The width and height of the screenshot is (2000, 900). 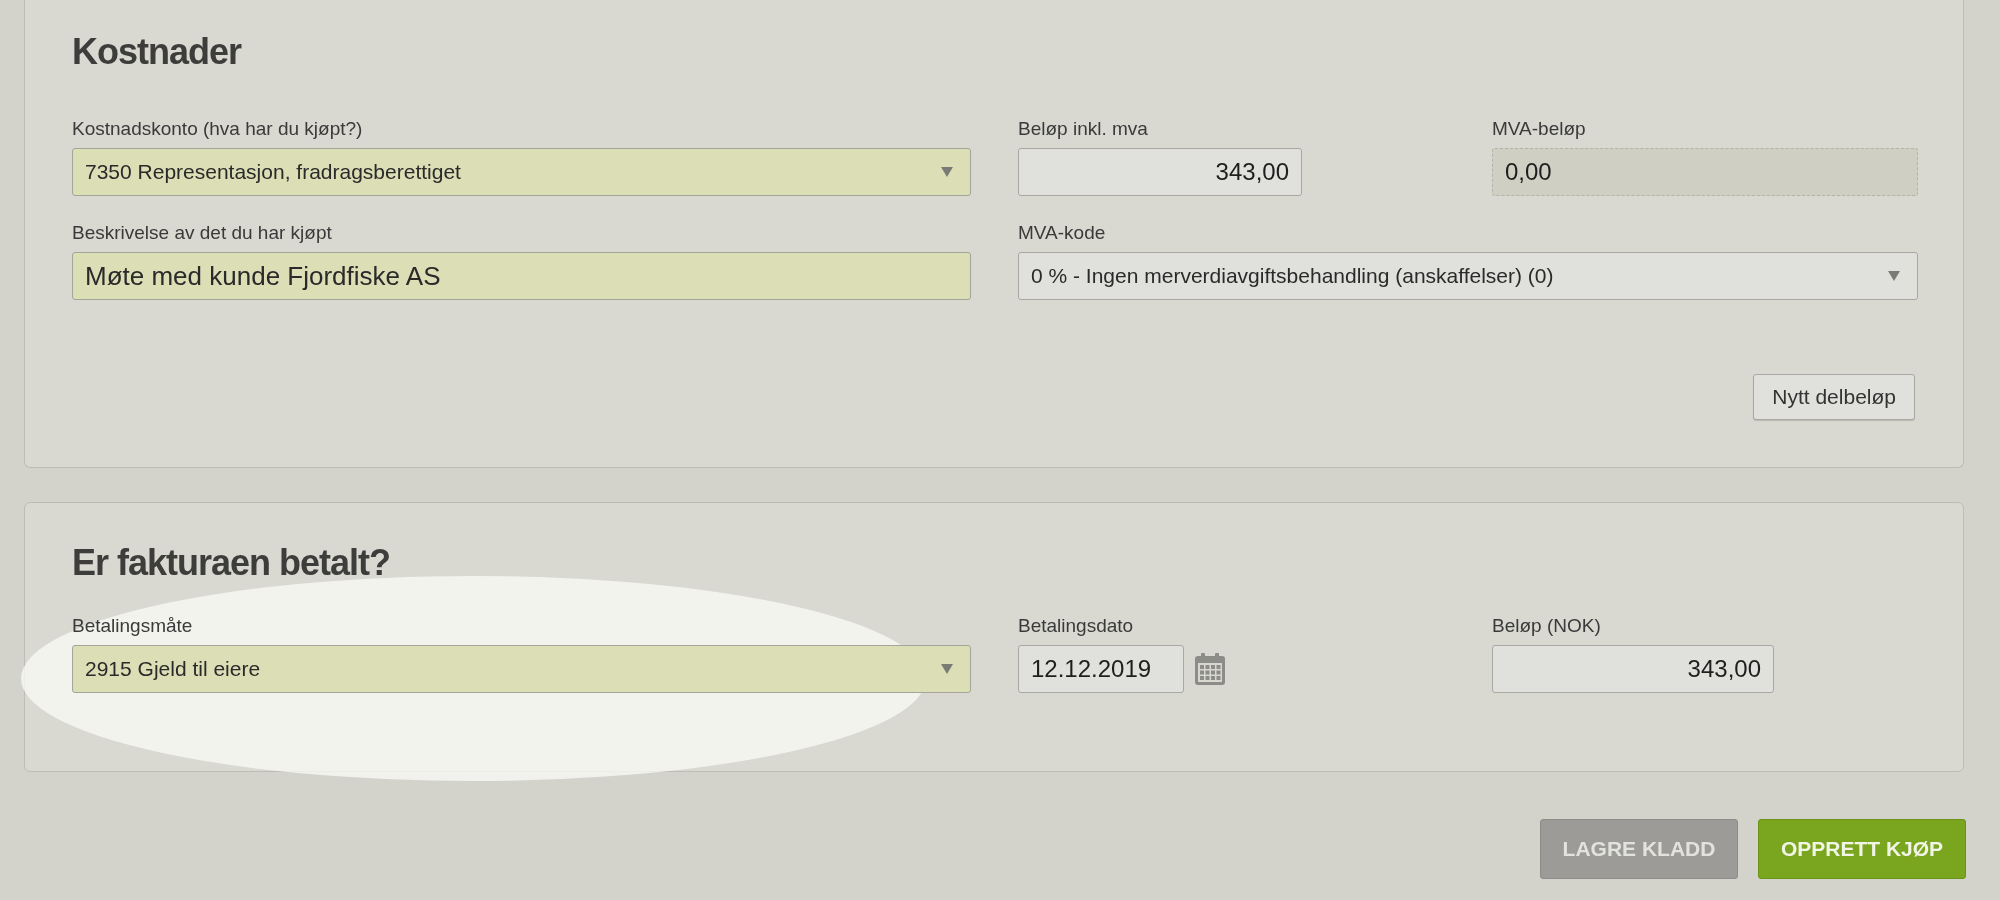 I want to click on section-title: Er fakturaen betalt?, so click(x=232, y=563).